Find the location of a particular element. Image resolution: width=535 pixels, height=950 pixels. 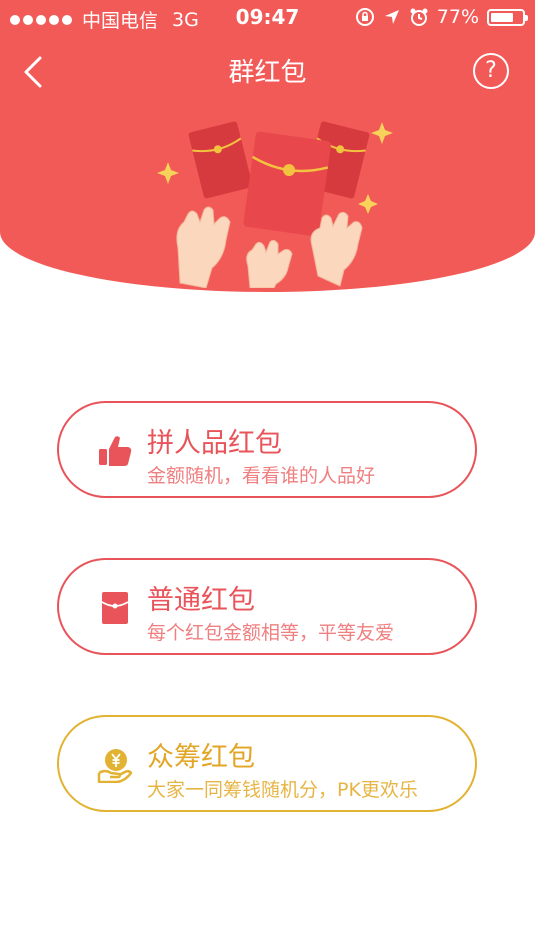

help-button: ? is located at coordinates (491, 71).